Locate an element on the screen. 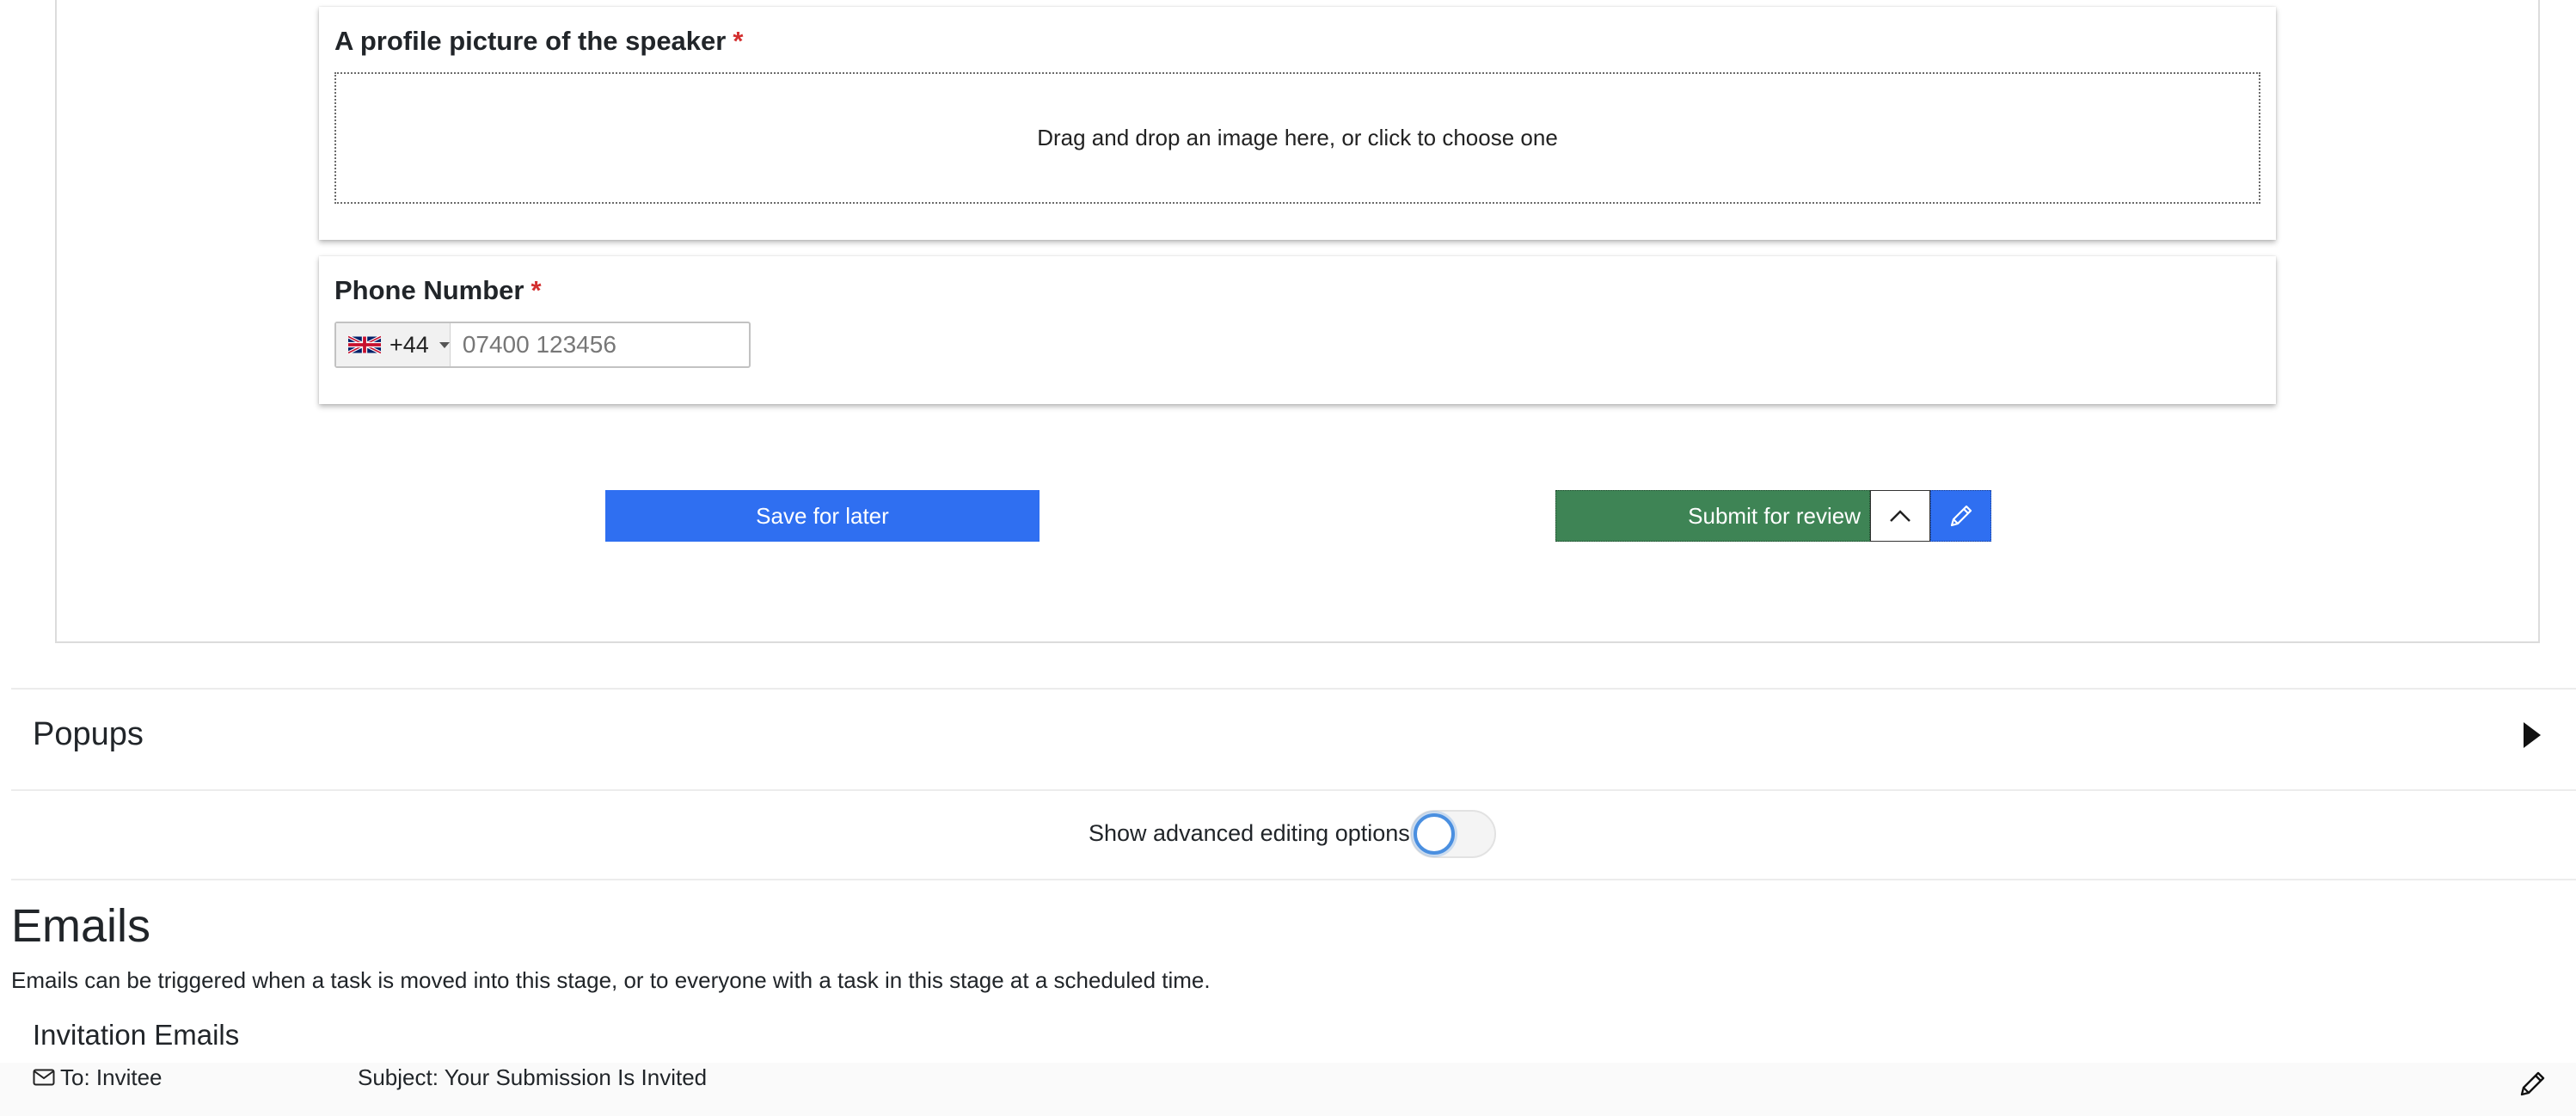 The width and height of the screenshot is (2576, 1116). submit-options-toggle-button is located at coordinates (1900, 516).